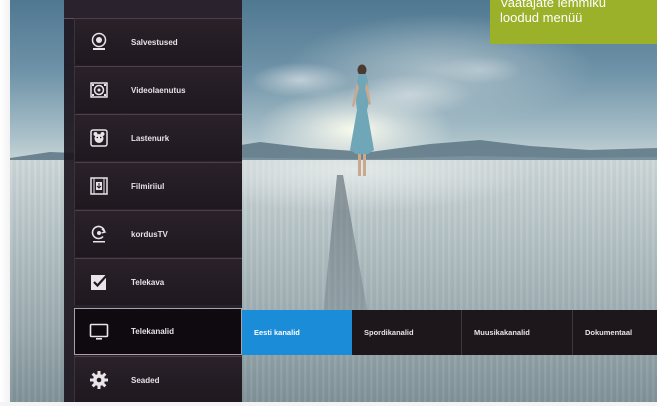 The height and width of the screenshot is (406, 657). I want to click on menu-item-label: Seaded, so click(145, 380).